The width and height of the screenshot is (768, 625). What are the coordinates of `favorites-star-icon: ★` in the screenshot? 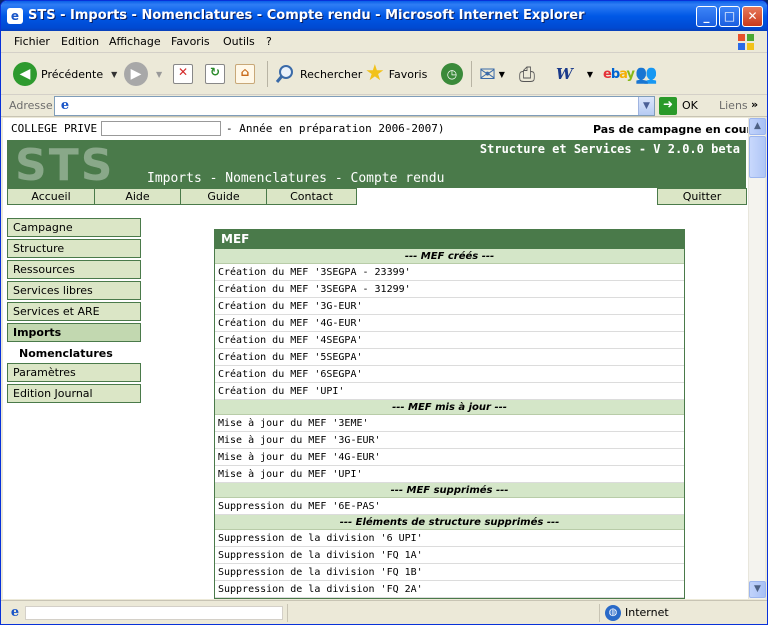 It's located at (375, 73).